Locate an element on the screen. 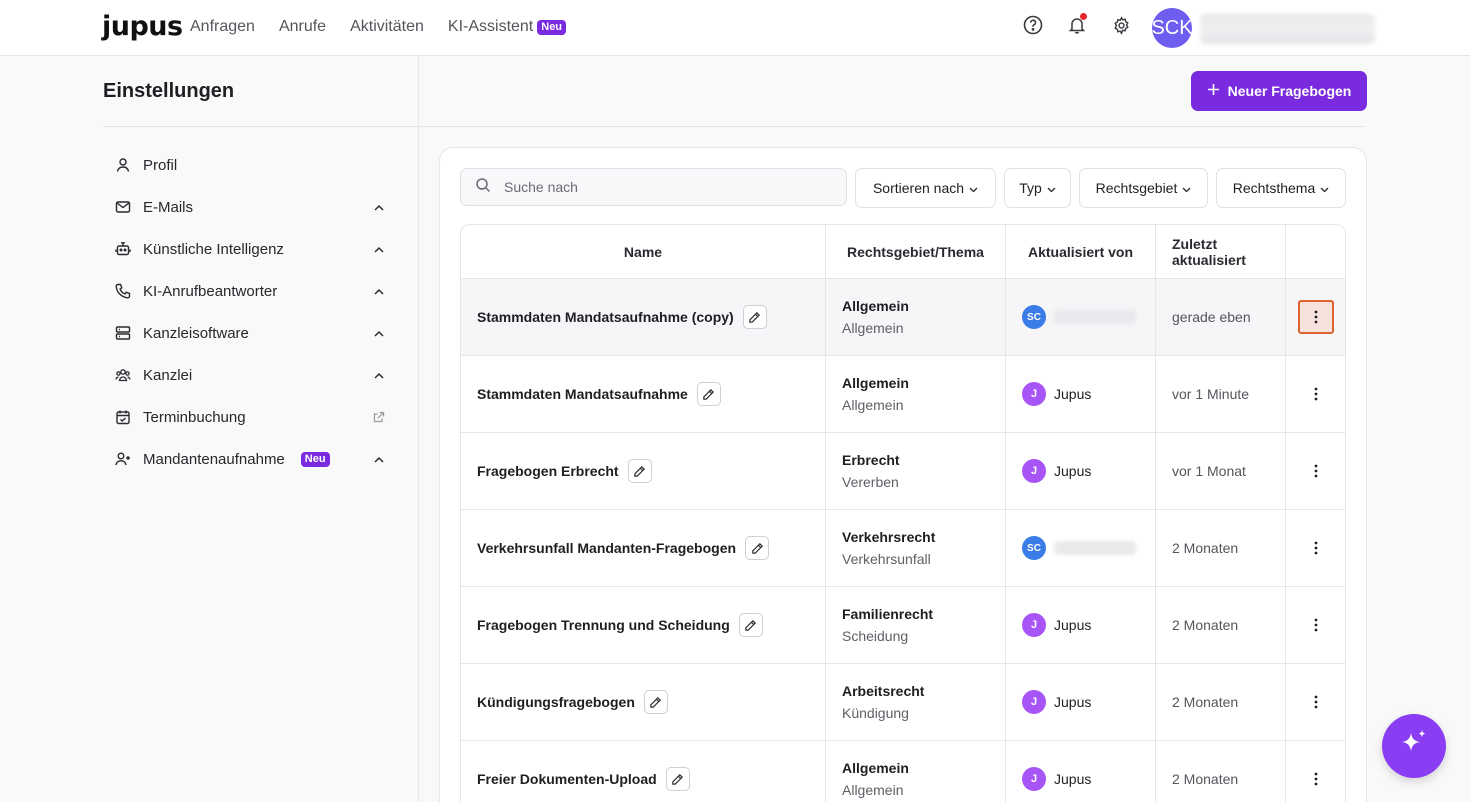  new-questionnaire-button: Neuer Fragebogen is located at coordinates (1279, 91).